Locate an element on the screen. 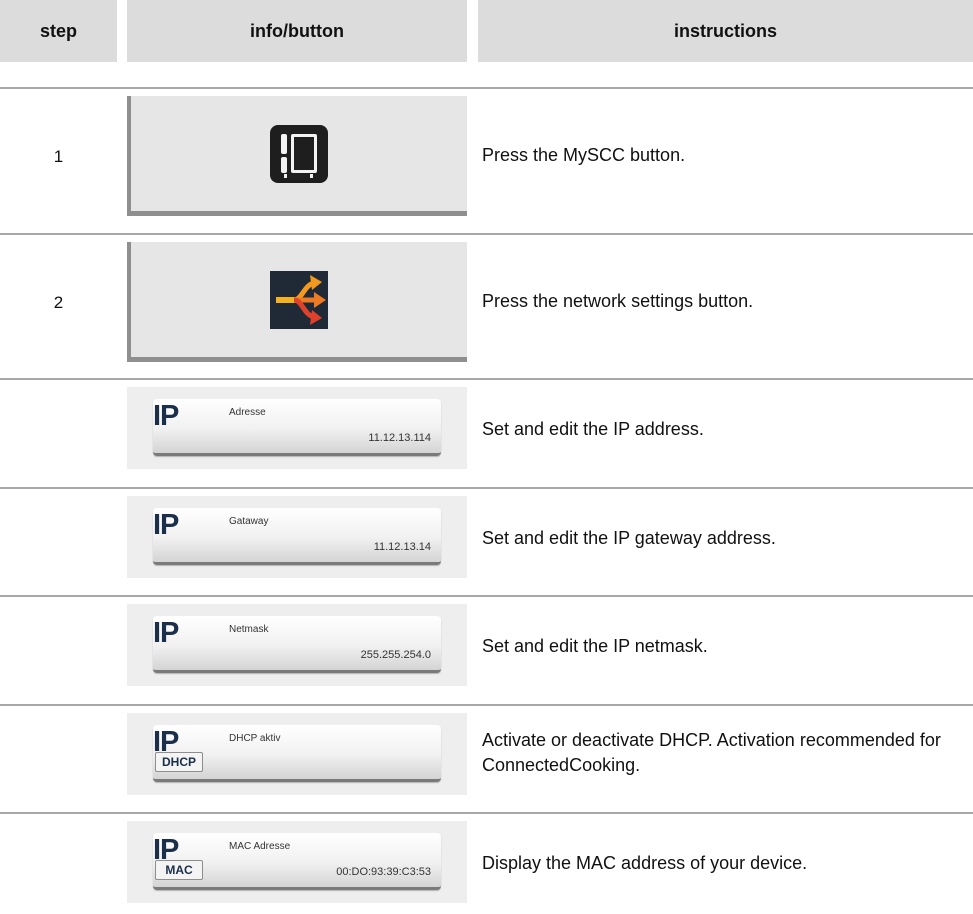 The image size is (973, 914). button-value: 11.12.13.14 is located at coordinates (402, 547).